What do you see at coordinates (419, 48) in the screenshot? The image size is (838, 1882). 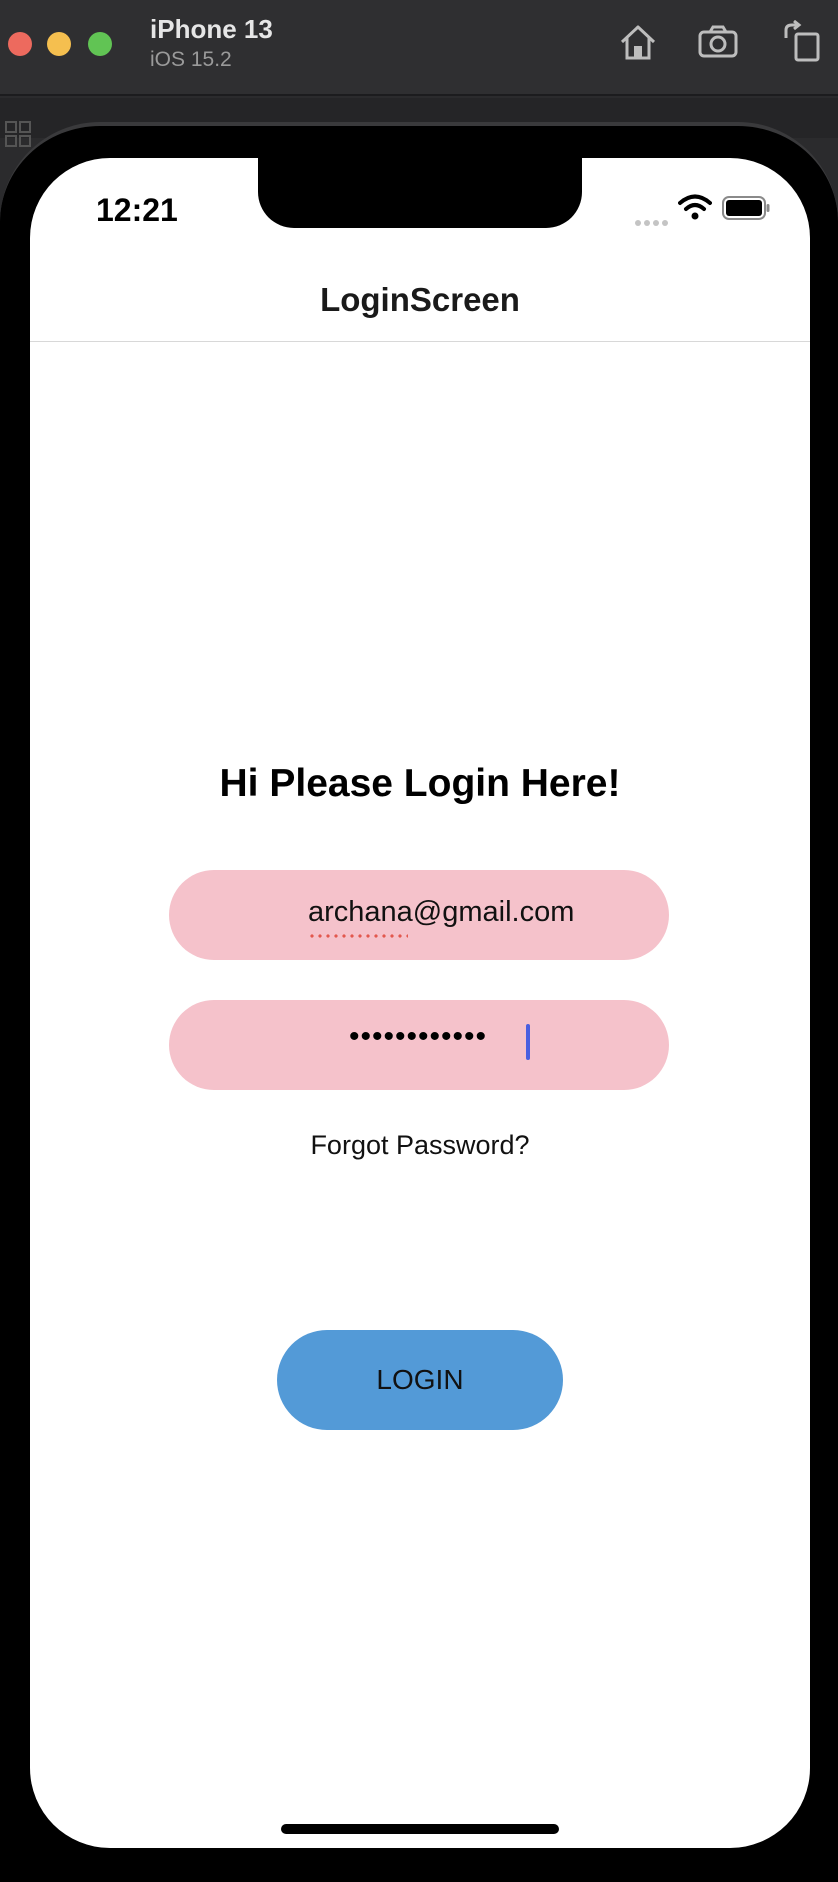 I see `simulator-titlebar: iPhone 13 iOS 15.2` at bounding box center [419, 48].